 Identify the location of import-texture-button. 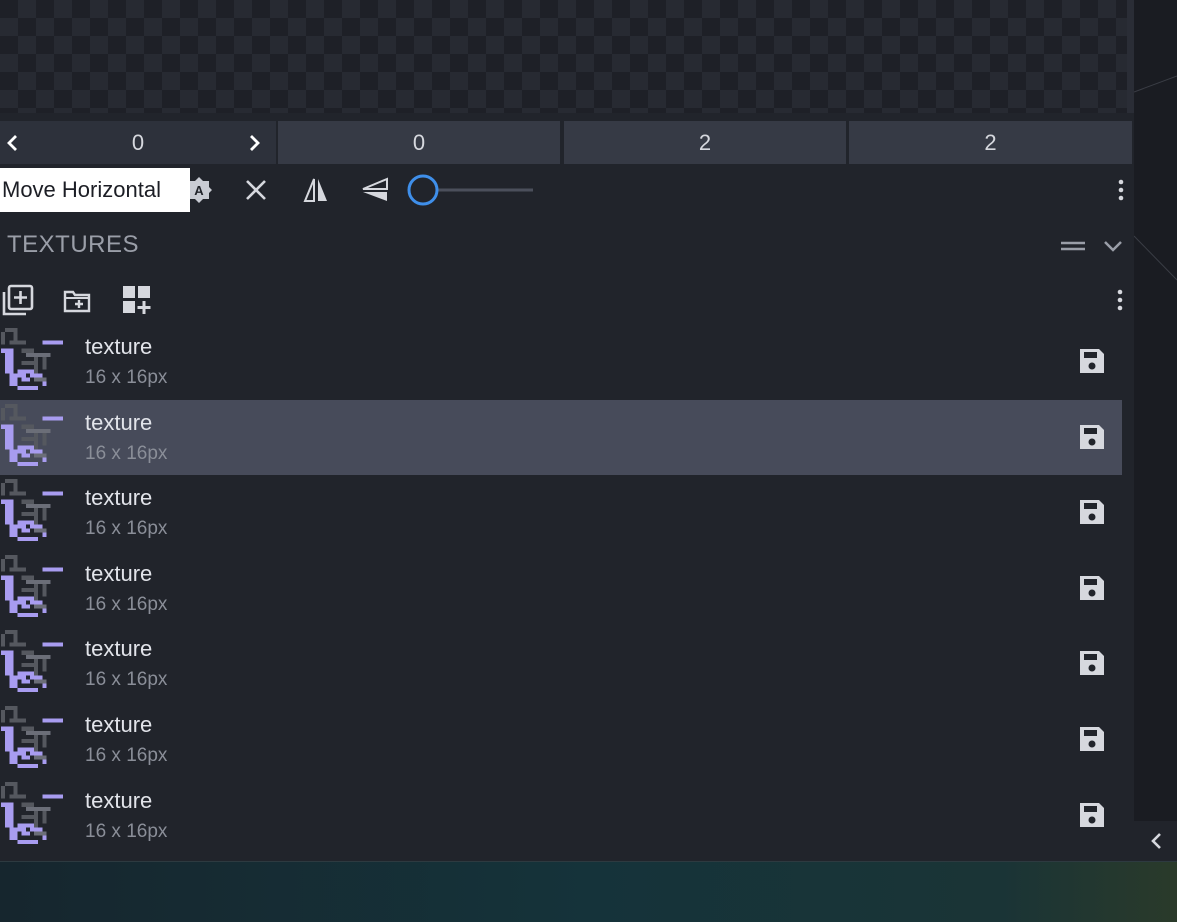
(77, 301).